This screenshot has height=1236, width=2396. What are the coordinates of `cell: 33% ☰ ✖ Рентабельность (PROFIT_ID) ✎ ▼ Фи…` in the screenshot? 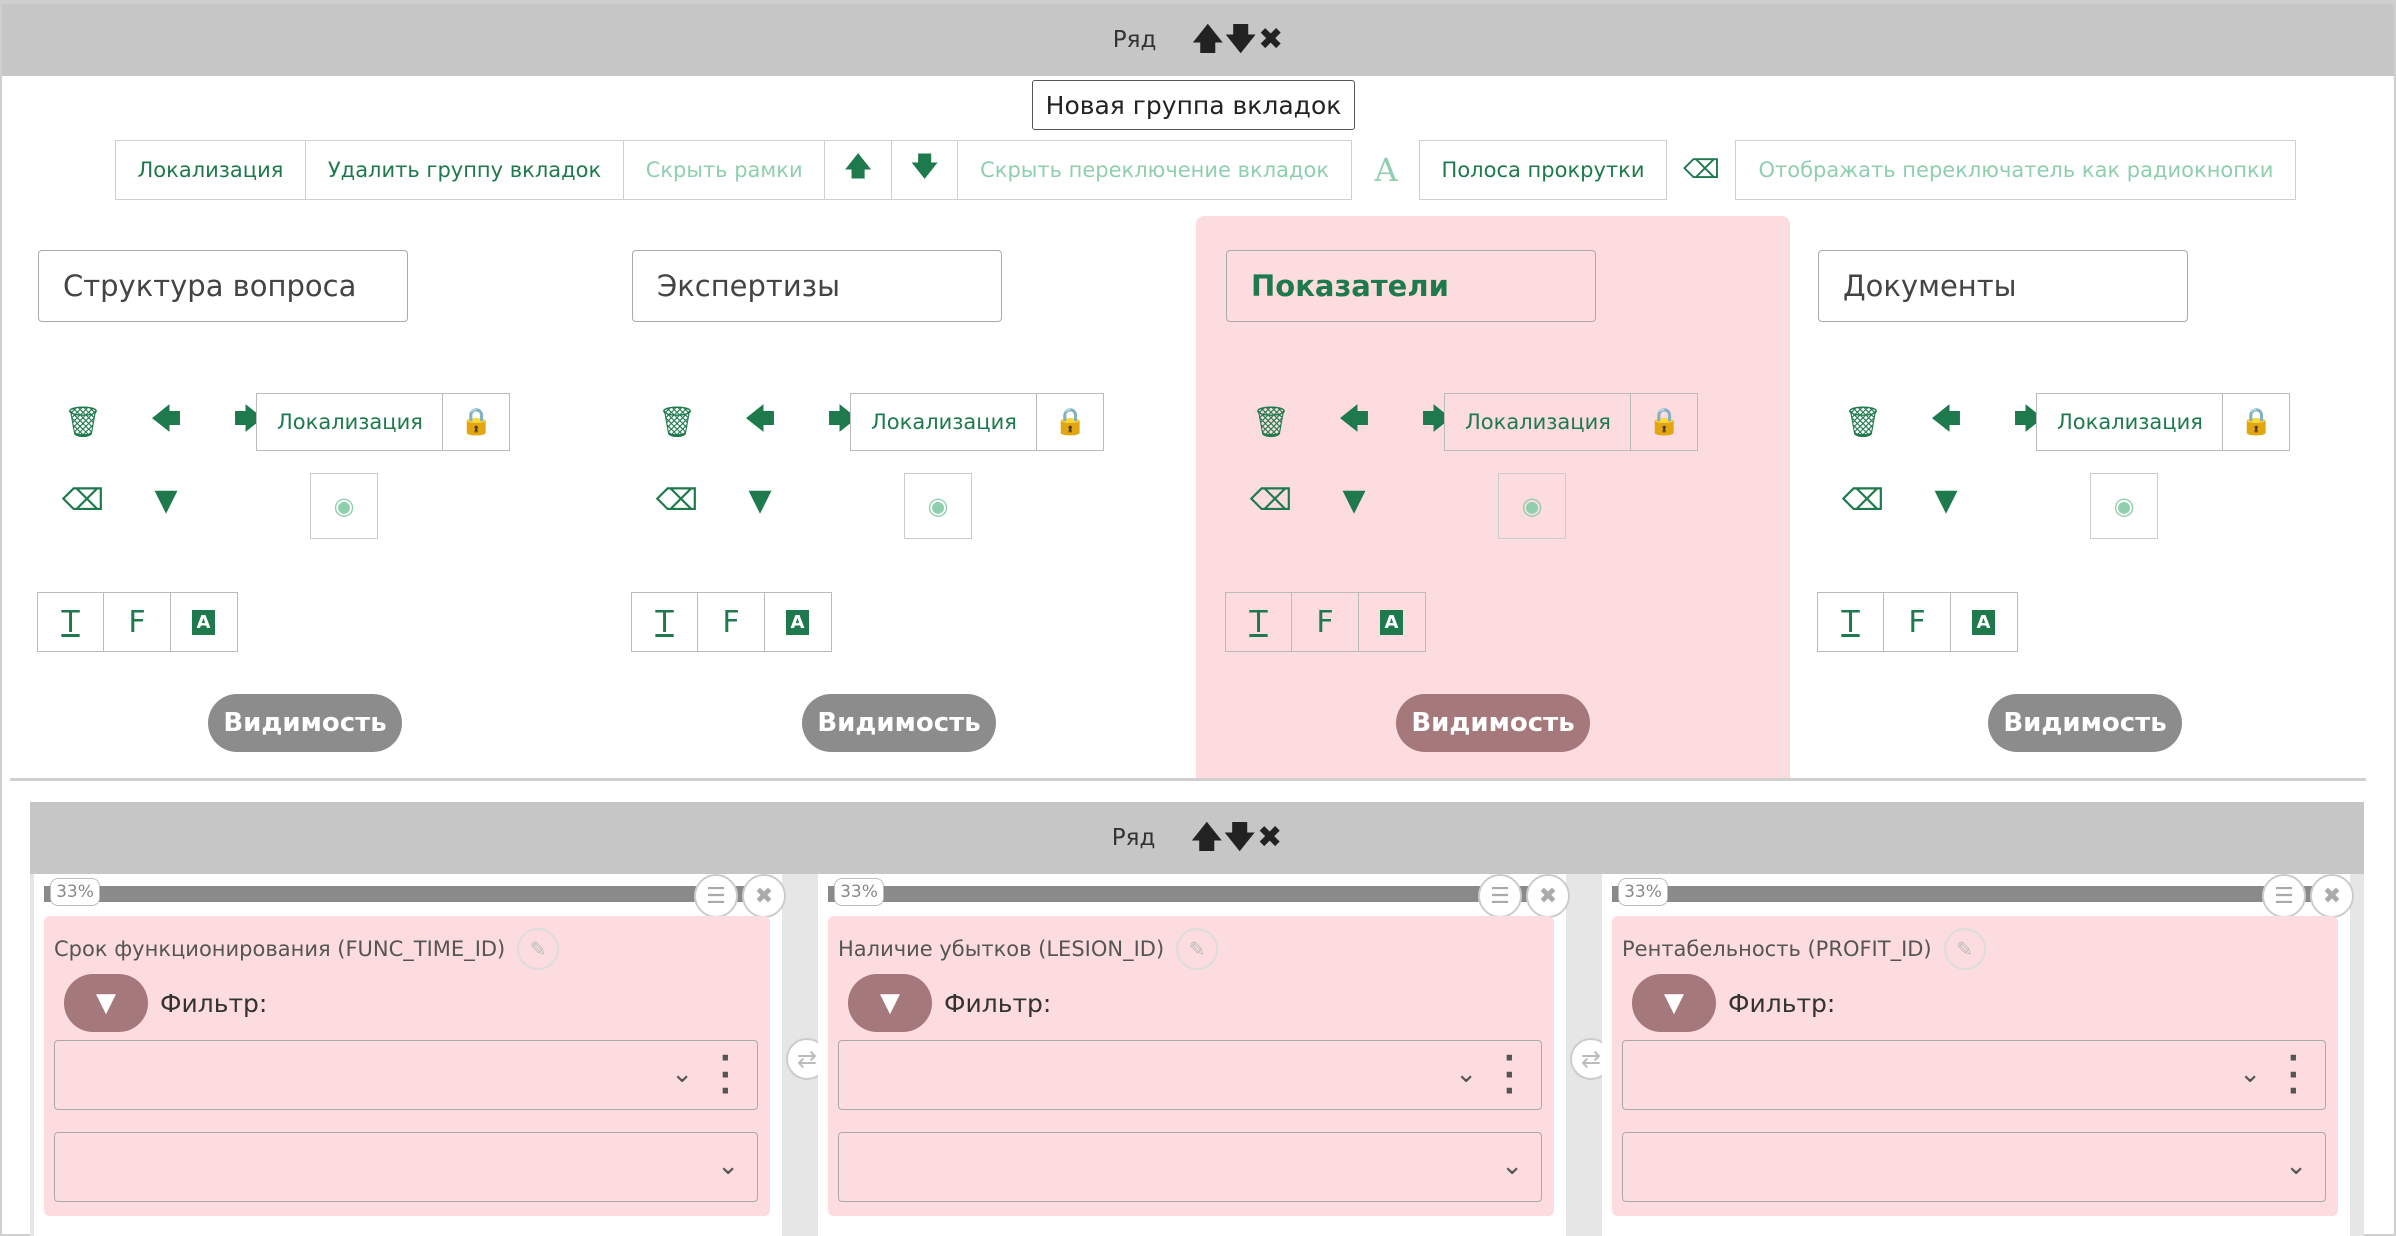 It's located at (1978, 1055).